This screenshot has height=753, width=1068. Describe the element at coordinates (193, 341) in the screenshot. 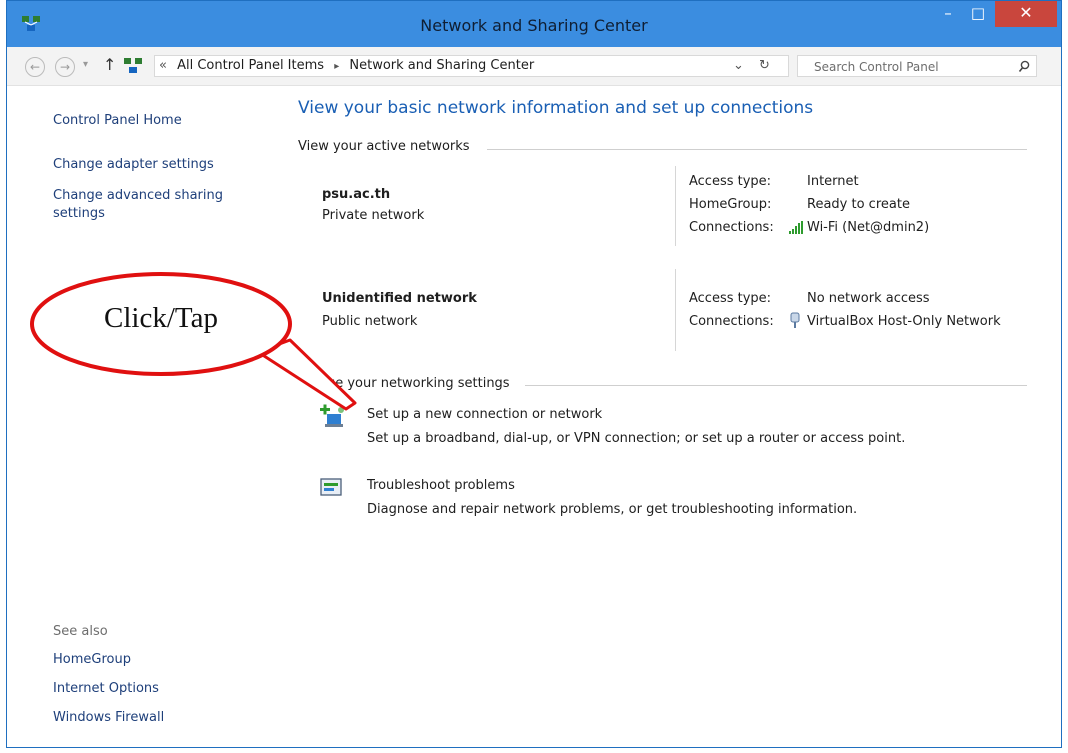

I see `callout-overlay` at that location.